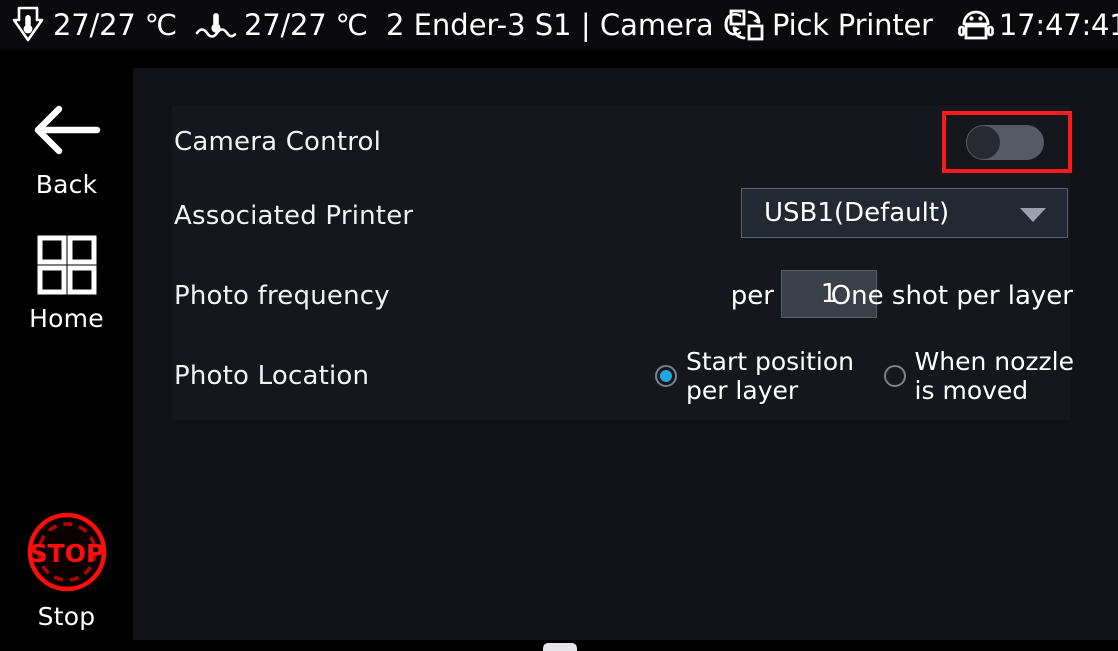 This screenshot has height=651, width=1118. Describe the element at coordinates (560, 647) in the screenshot. I see `home-indicator` at that location.